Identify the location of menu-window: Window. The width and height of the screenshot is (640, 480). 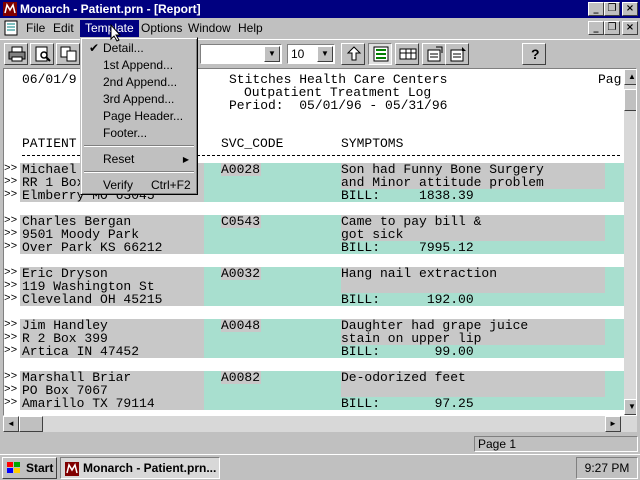
(209, 28).